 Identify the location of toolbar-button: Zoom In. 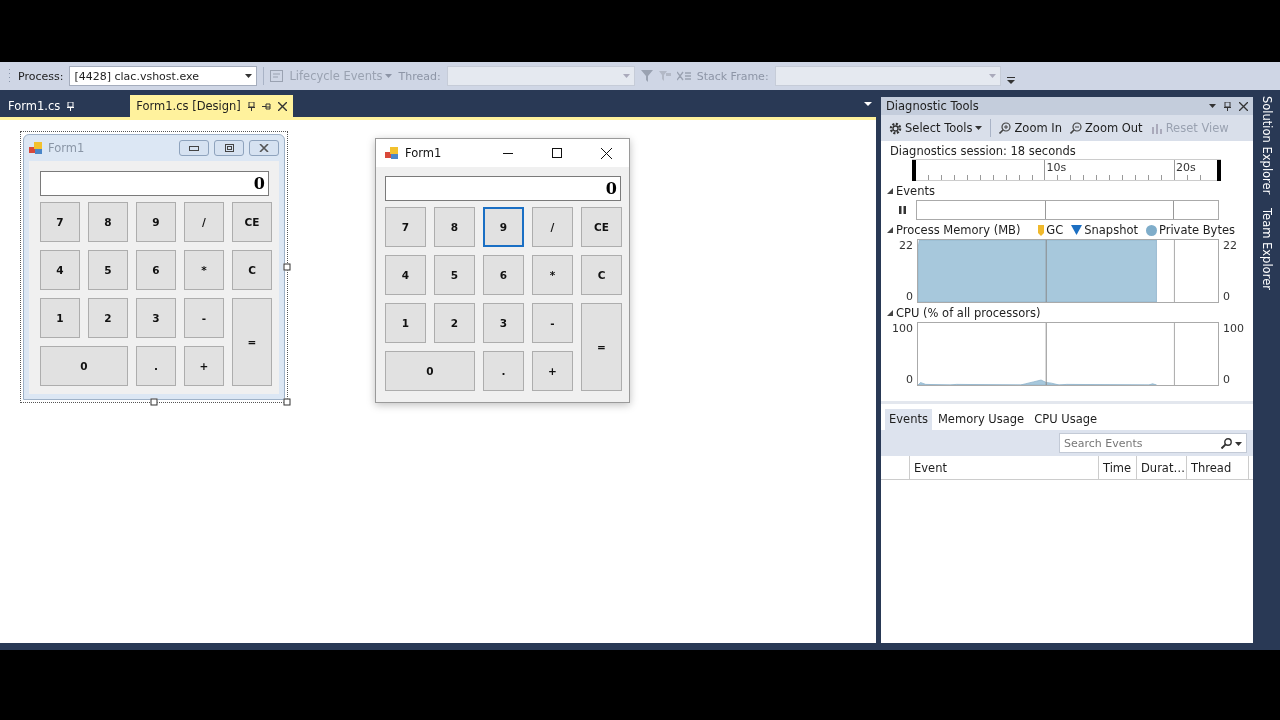
(1030, 128).